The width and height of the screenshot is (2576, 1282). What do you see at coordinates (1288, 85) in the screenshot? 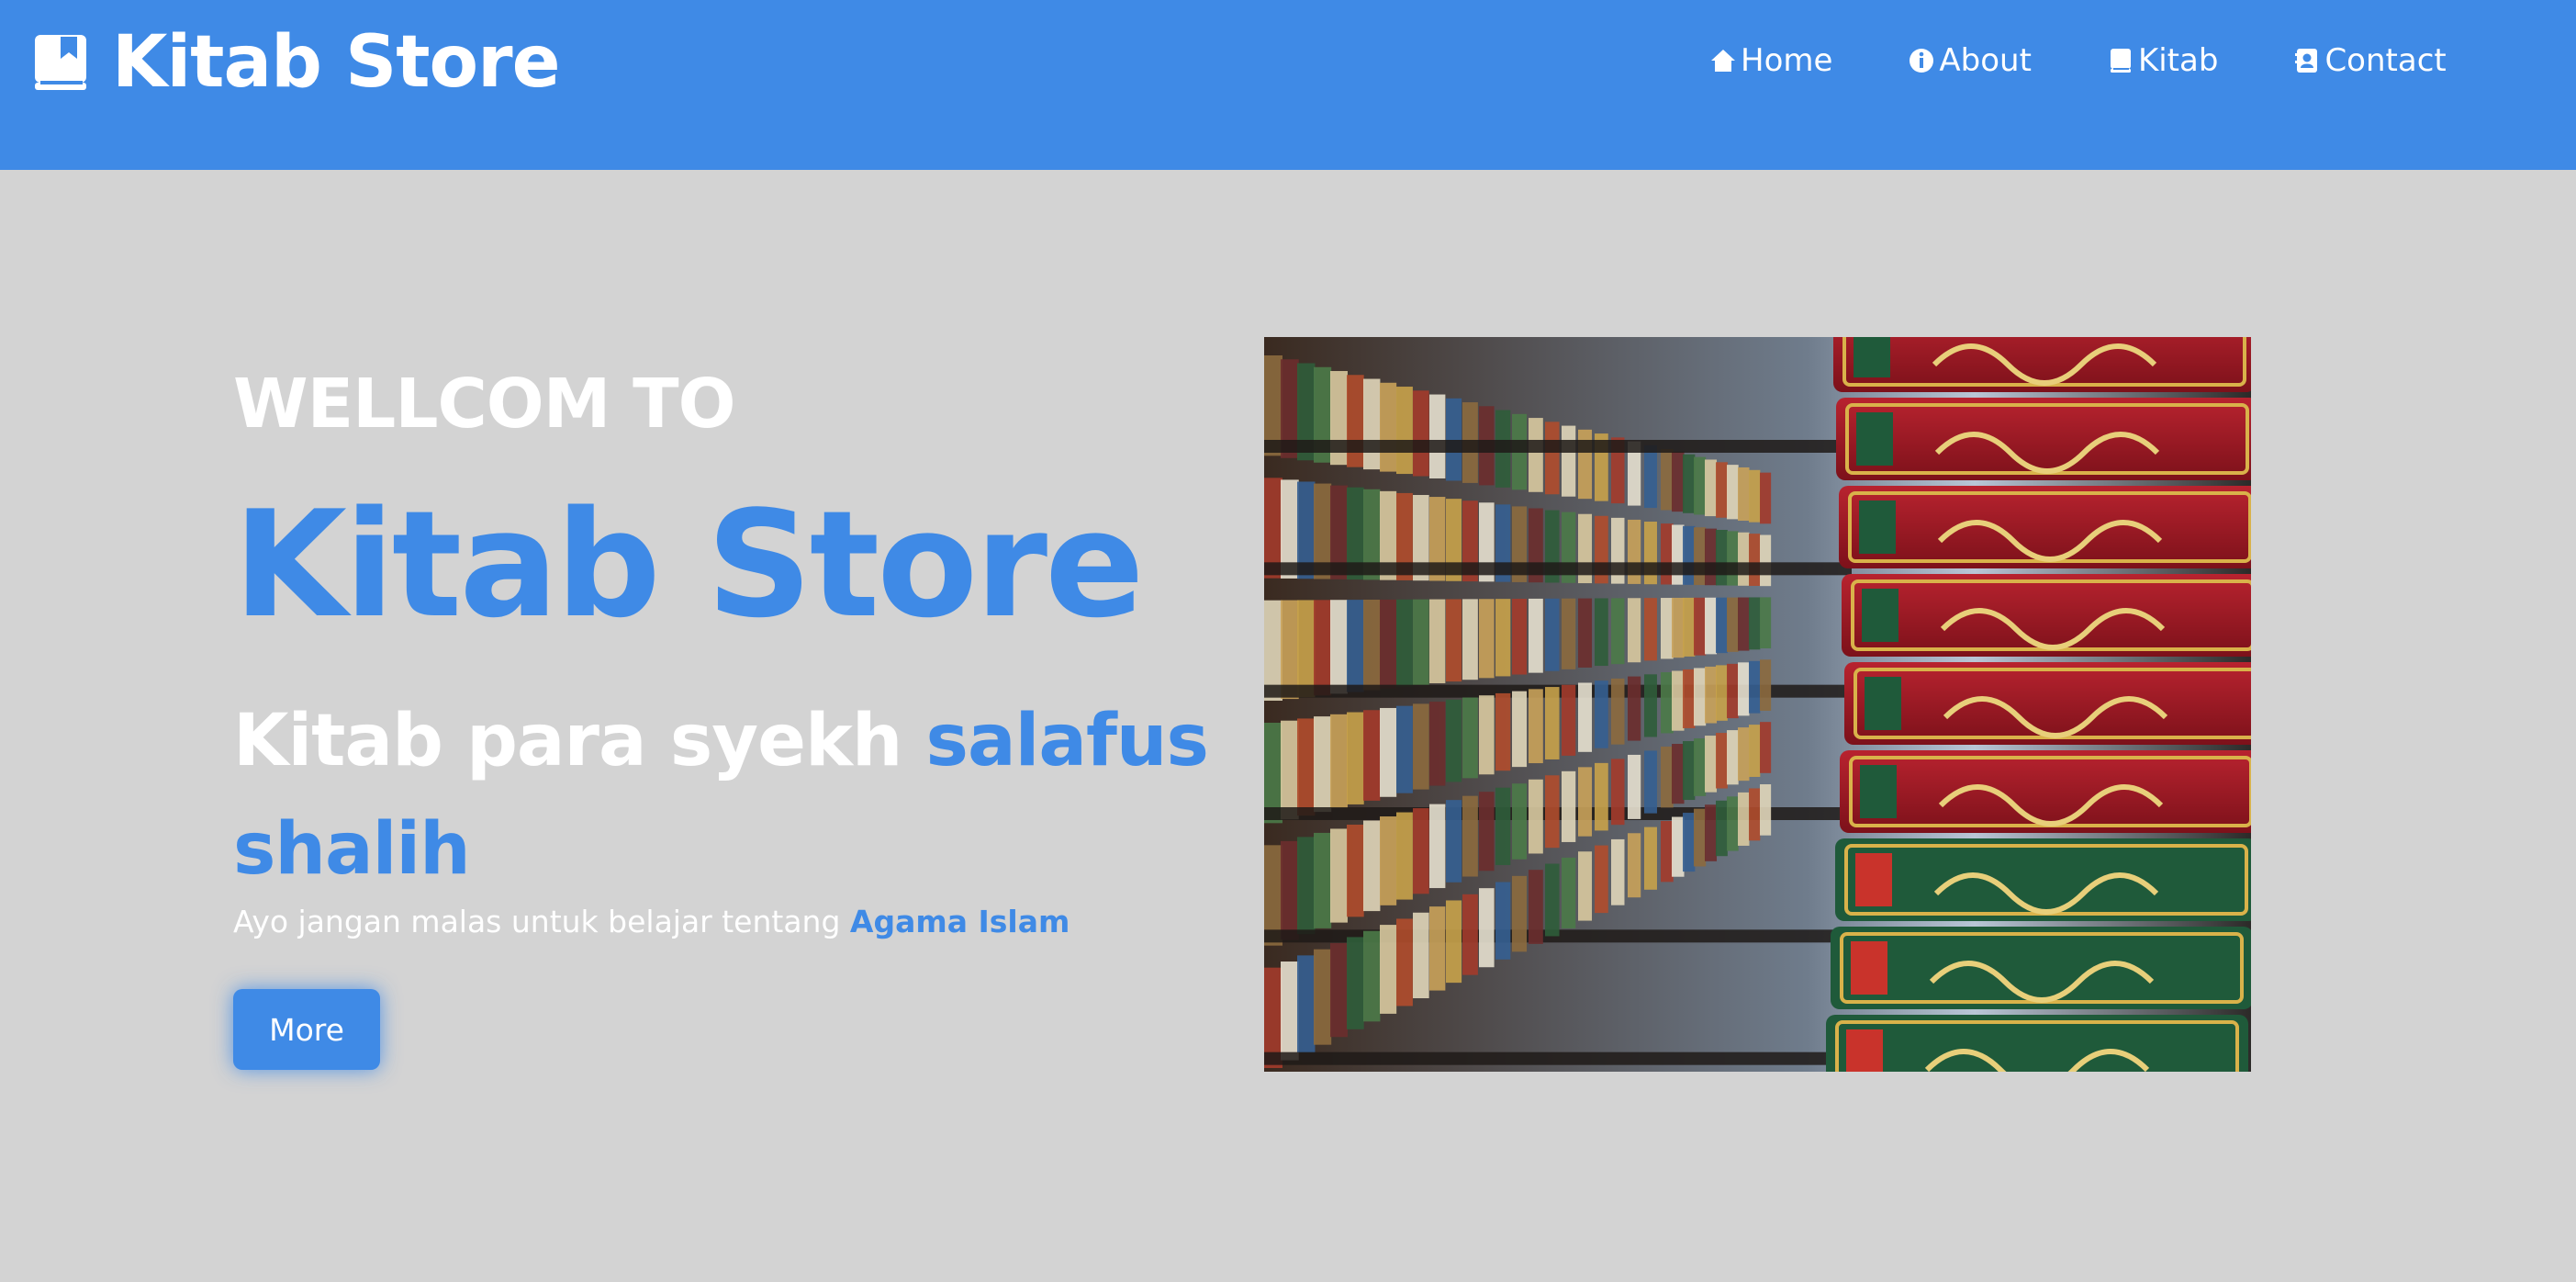
I see `navbar: Kitab Store Home About Kitab Contact` at bounding box center [1288, 85].